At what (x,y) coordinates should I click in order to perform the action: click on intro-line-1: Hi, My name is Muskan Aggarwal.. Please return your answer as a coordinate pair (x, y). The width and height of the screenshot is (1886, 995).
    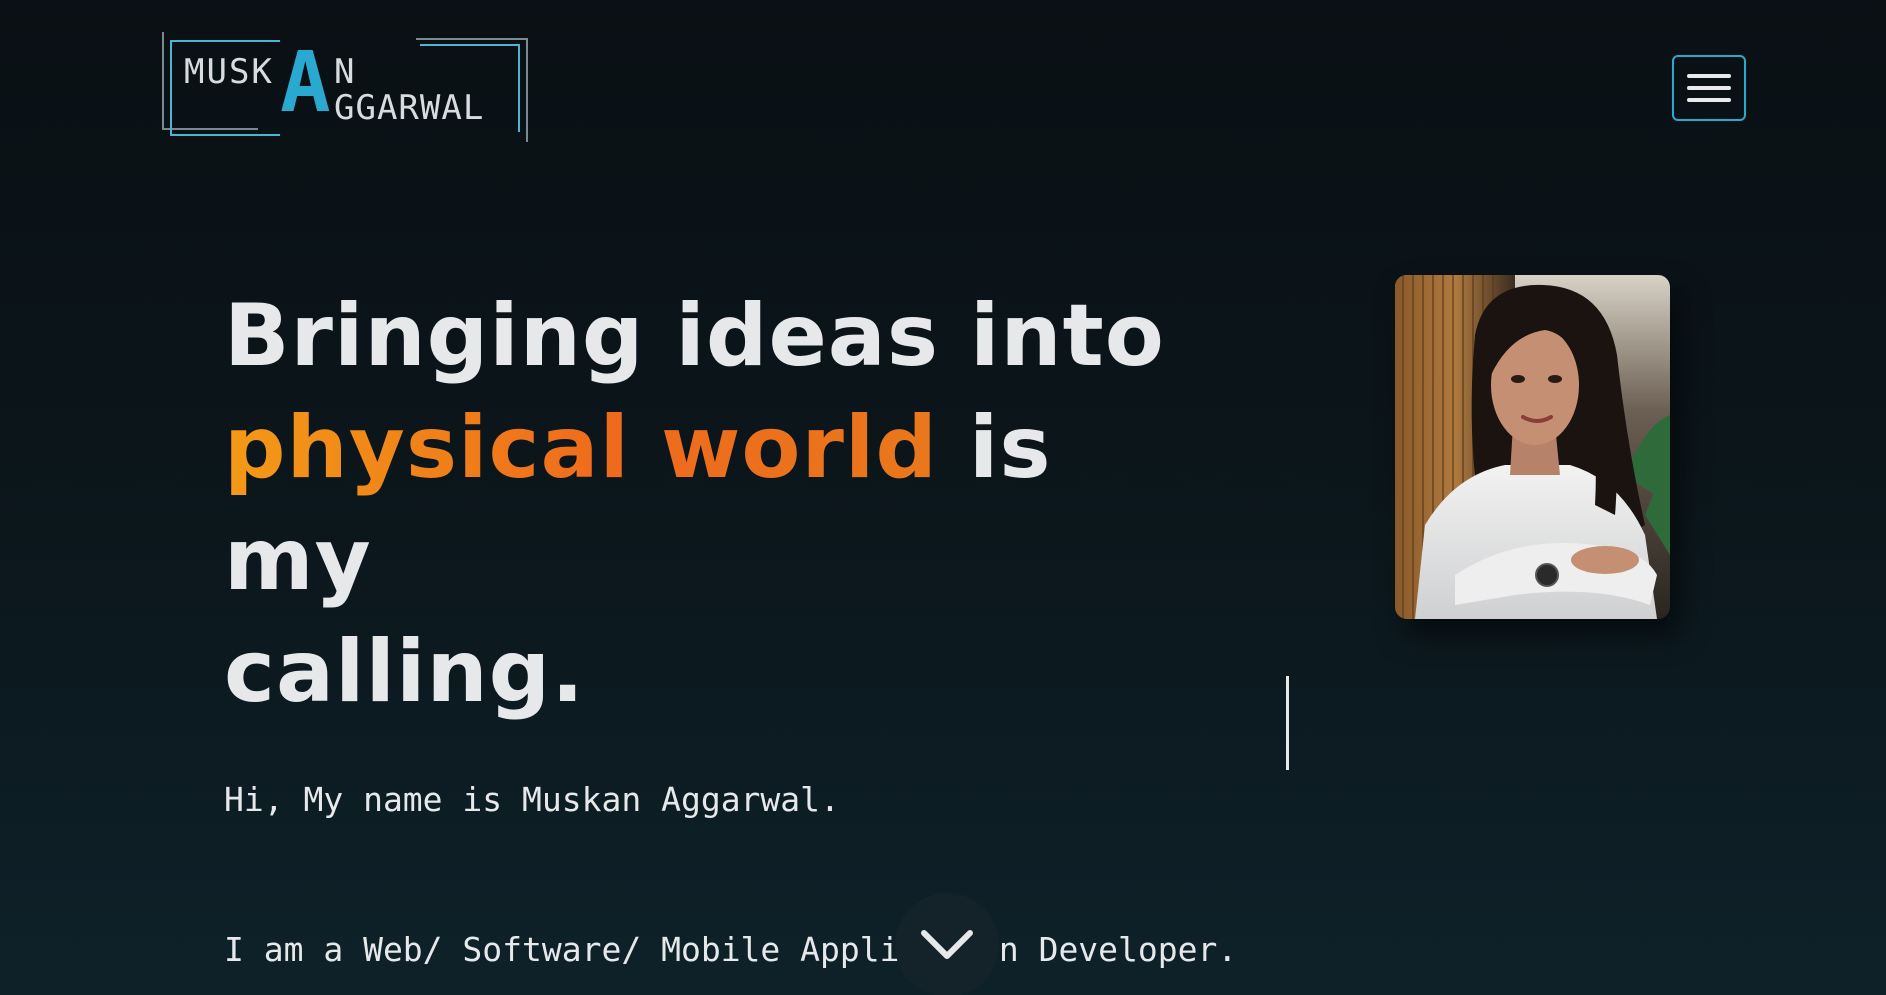
    Looking at the image, I should click on (532, 799).